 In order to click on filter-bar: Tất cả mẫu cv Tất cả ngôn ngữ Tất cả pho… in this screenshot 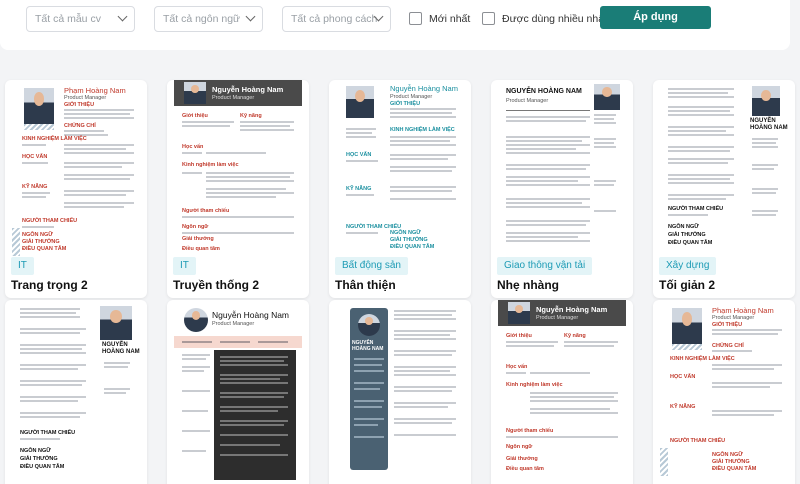, I will do `click(395, 25)`.